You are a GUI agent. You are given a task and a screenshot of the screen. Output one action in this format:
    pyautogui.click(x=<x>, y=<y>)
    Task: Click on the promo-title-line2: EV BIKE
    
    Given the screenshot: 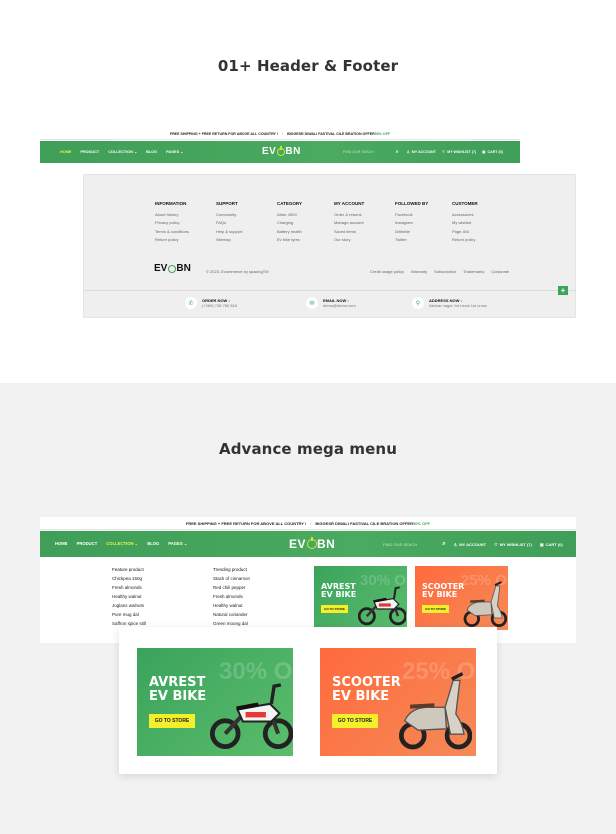 What is the action you would take?
    pyautogui.click(x=339, y=595)
    